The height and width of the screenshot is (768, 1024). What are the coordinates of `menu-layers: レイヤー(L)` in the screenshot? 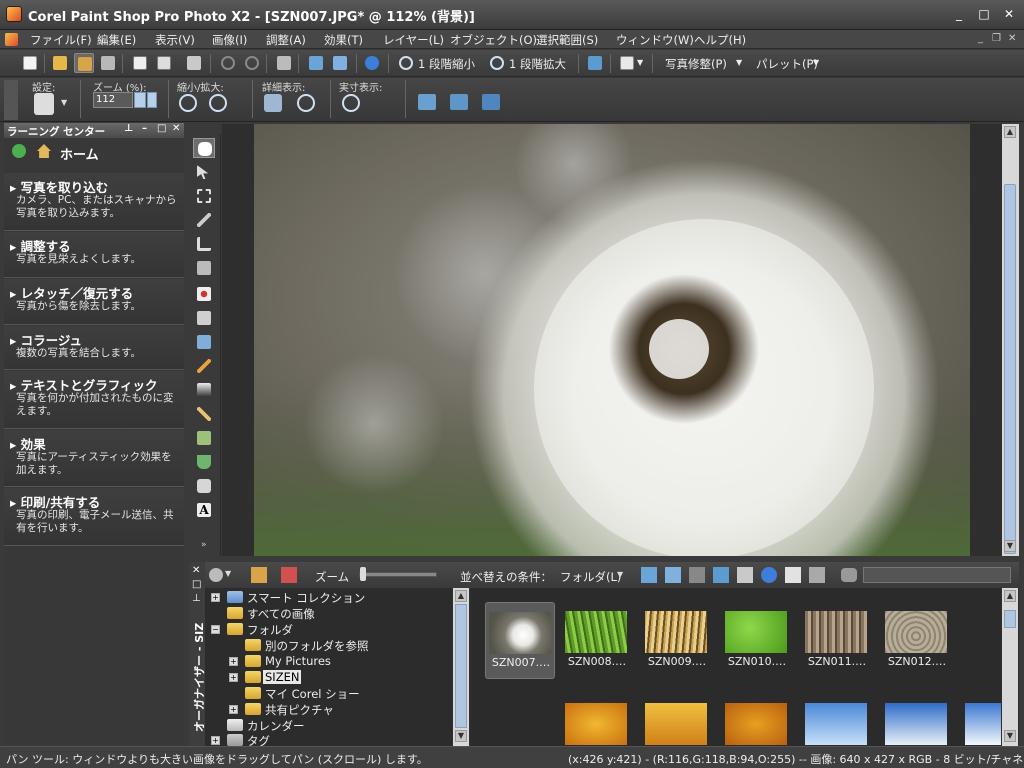 It's located at (413, 40).